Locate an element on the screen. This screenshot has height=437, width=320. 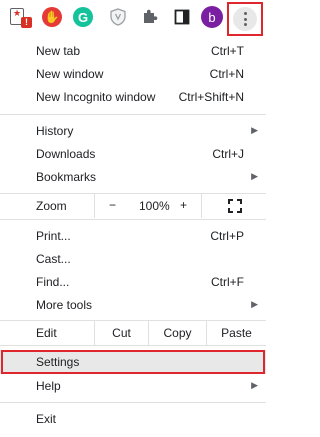
profile-avatar: b is located at coordinates (212, 17).